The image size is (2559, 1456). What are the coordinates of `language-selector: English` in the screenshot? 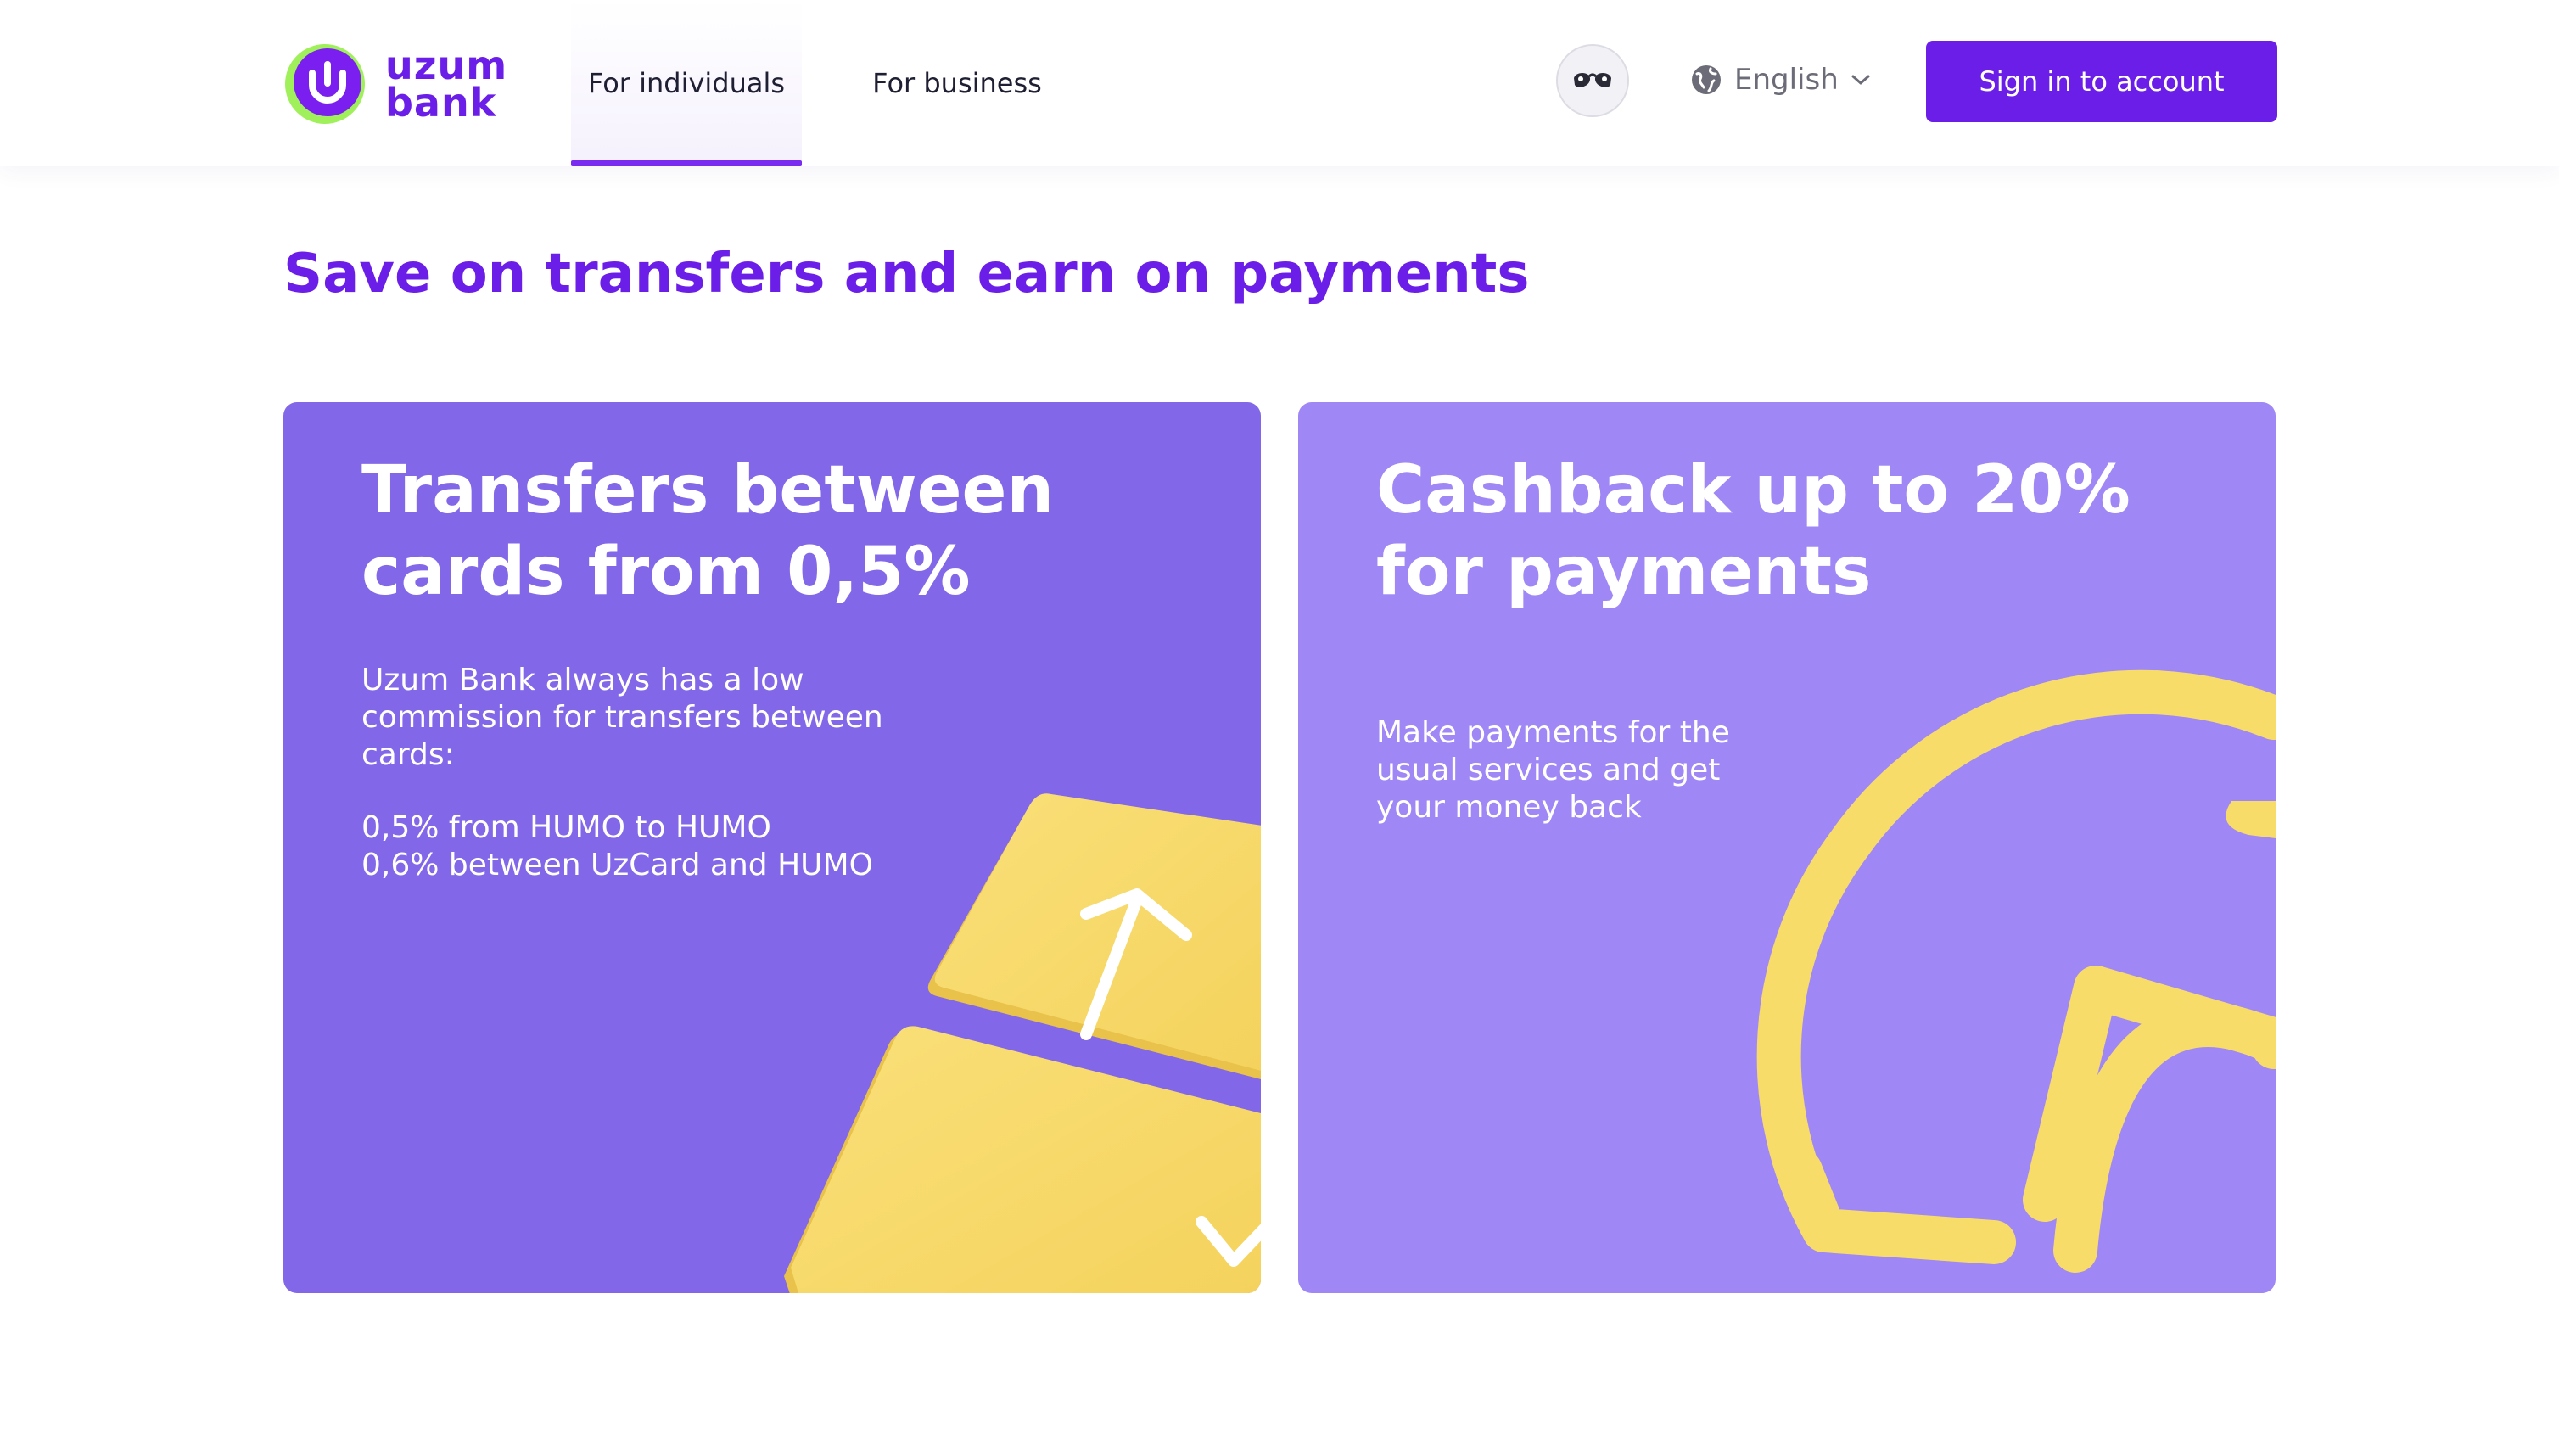 It's located at (1780, 80).